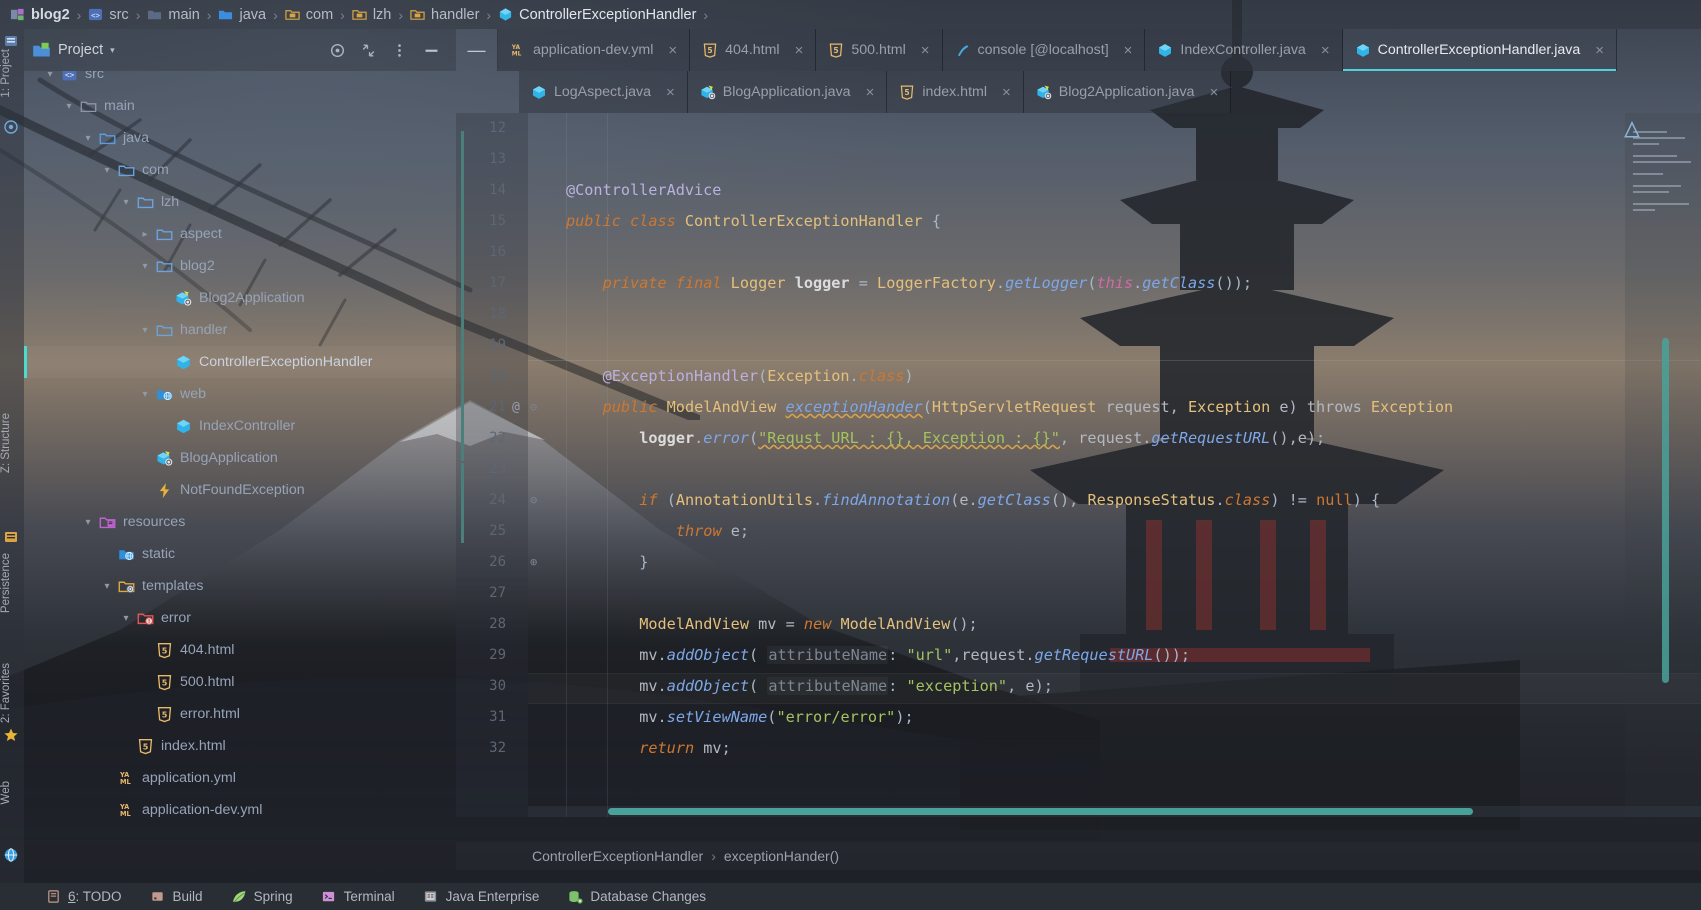 The image size is (1701, 910). I want to click on code-line: 14 @ControllerAdvice, so click(1078, 190).